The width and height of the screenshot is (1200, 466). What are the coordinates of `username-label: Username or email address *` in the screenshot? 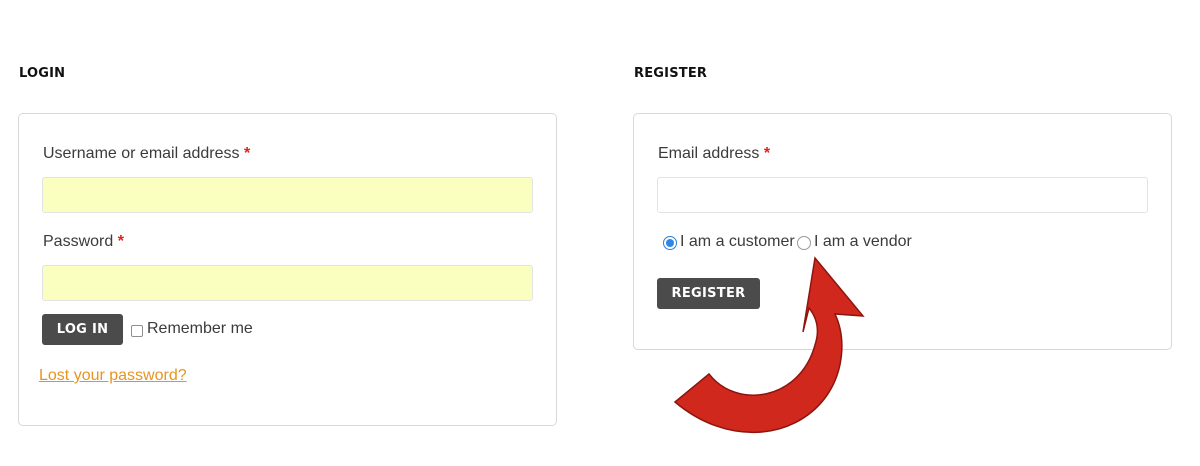 It's located at (146, 154).